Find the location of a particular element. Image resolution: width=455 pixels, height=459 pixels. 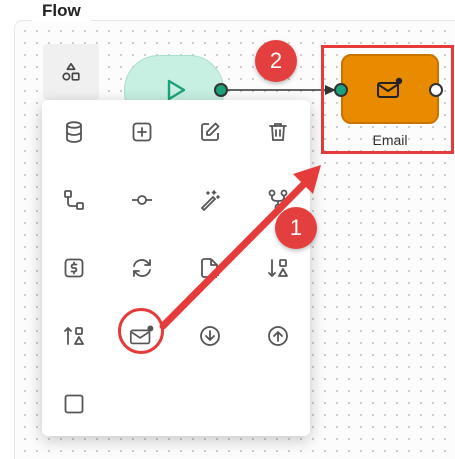

popup-item-new-file is located at coordinates (210, 268).